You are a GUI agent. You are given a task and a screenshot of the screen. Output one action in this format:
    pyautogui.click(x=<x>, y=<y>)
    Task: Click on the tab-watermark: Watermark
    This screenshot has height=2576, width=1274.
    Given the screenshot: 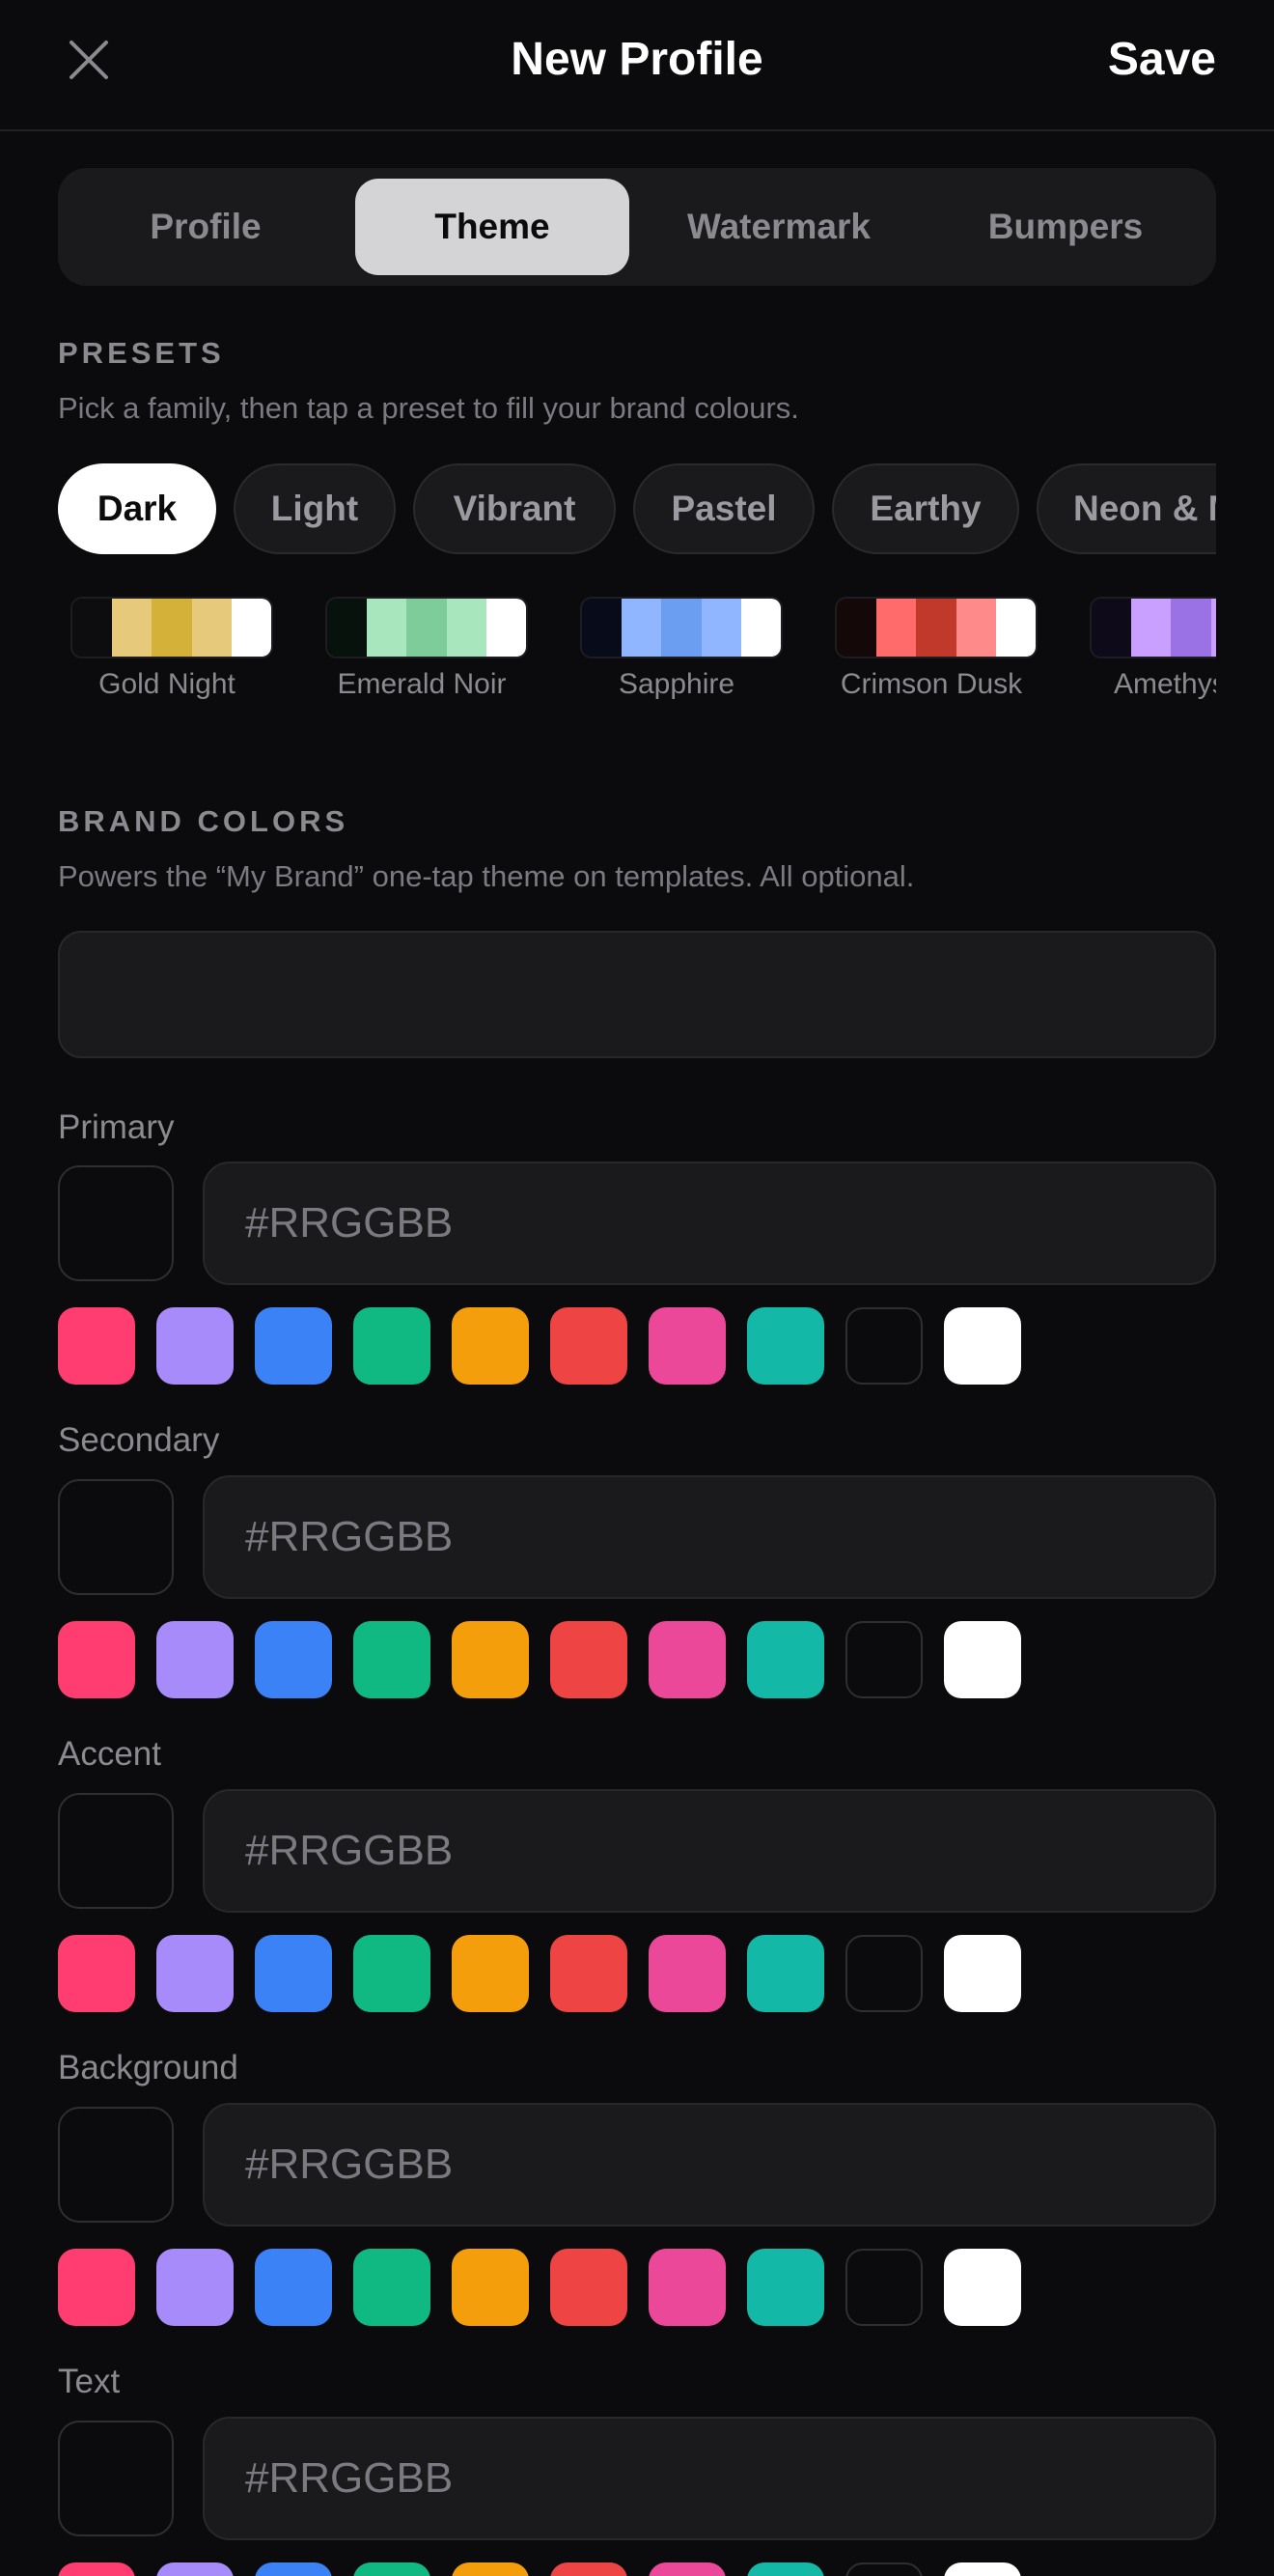 What is the action you would take?
    pyautogui.click(x=779, y=227)
    